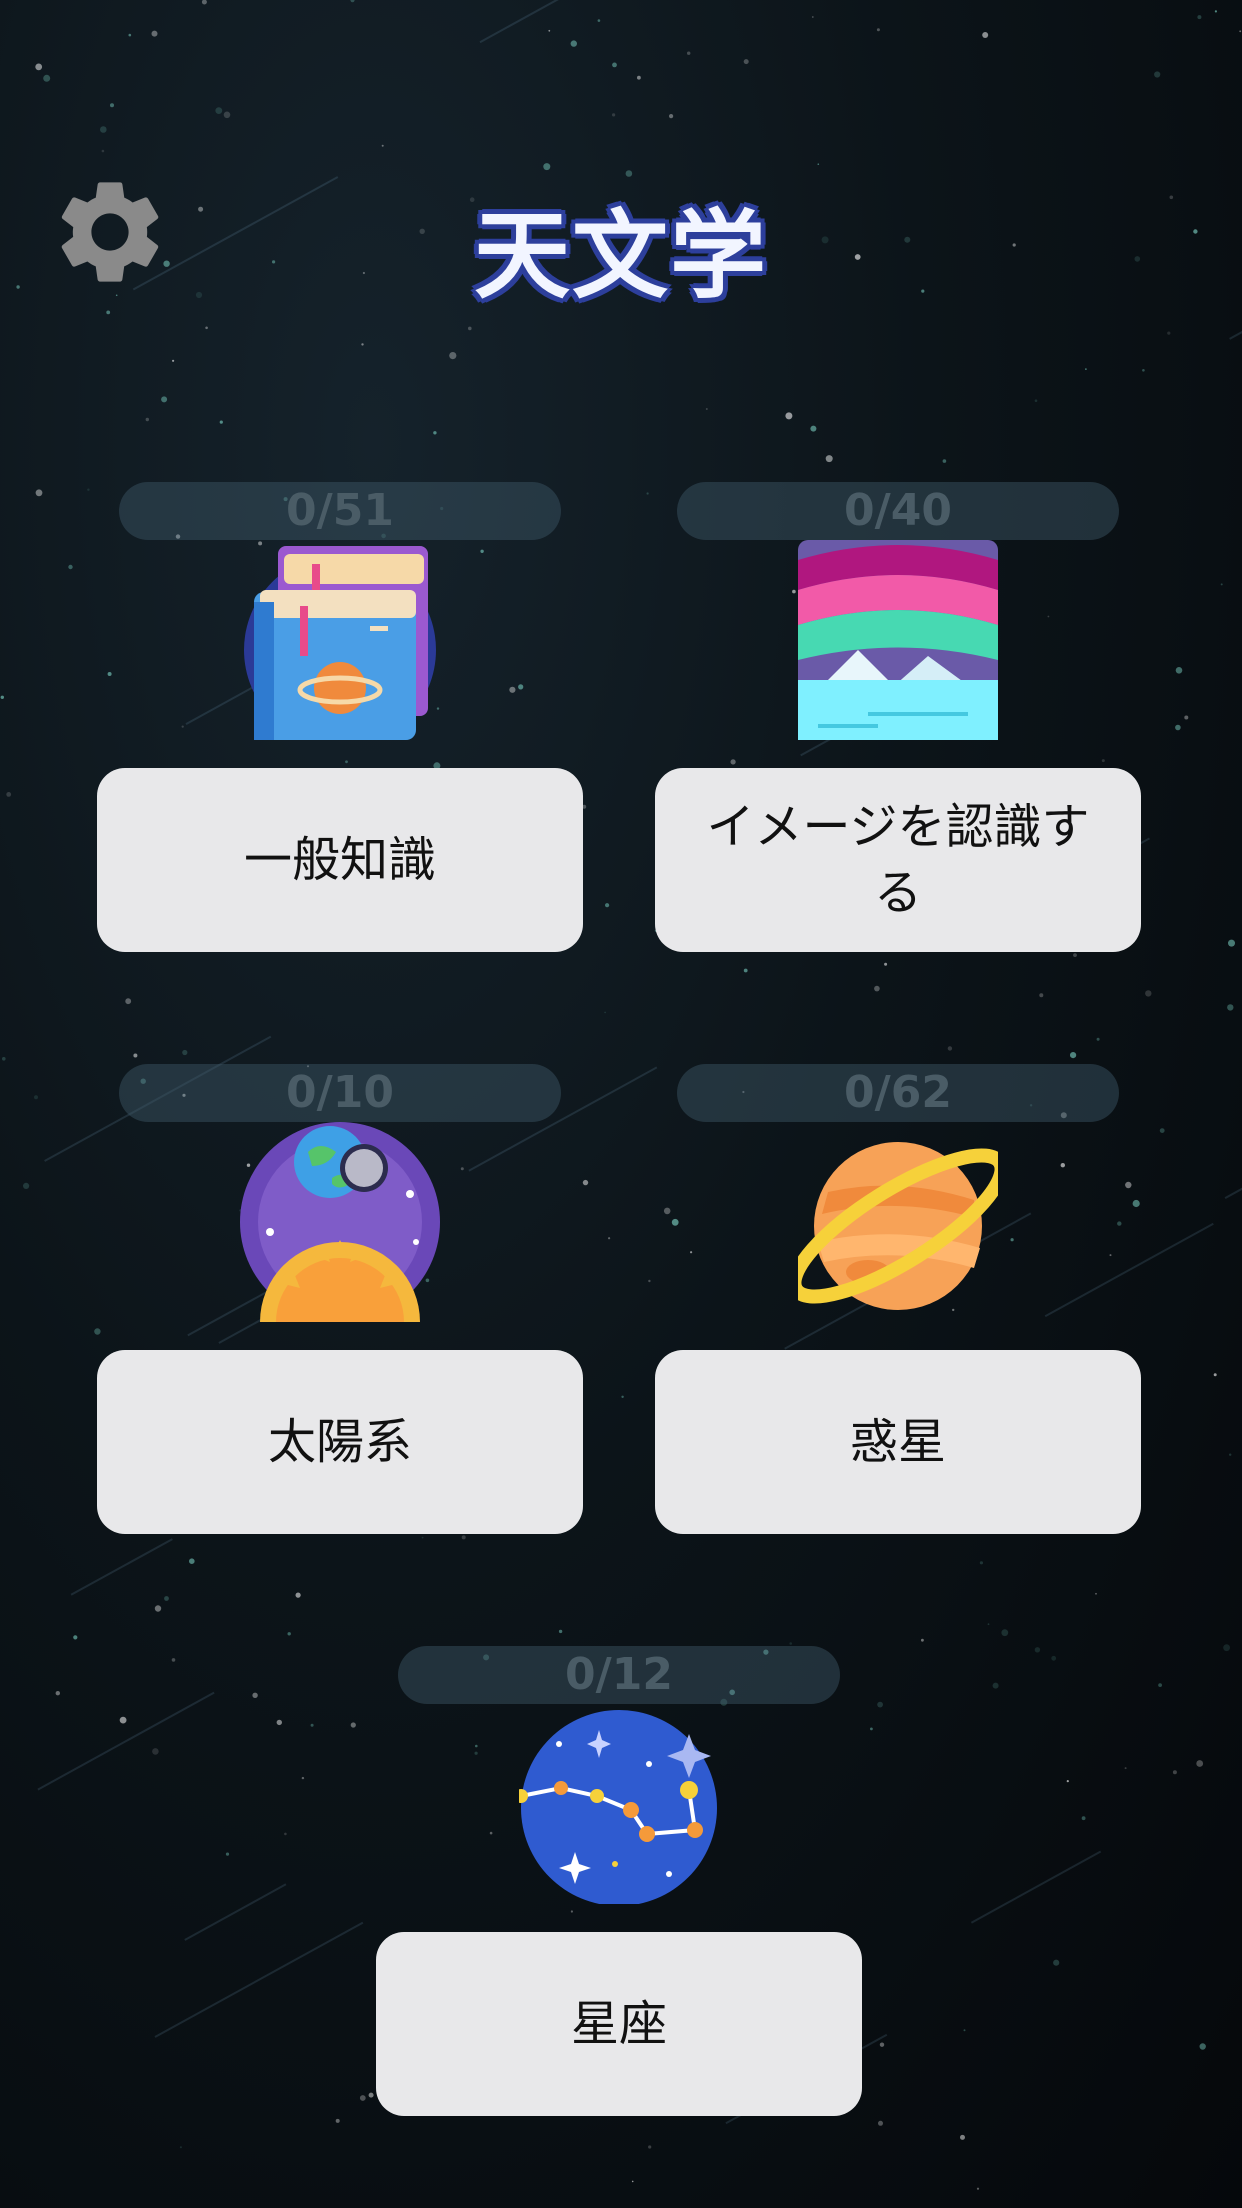 The height and width of the screenshot is (2208, 1242). What do you see at coordinates (898, 1334) in the screenshot?
I see `category-card-planets: 0/62 惑星` at bounding box center [898, 1334].